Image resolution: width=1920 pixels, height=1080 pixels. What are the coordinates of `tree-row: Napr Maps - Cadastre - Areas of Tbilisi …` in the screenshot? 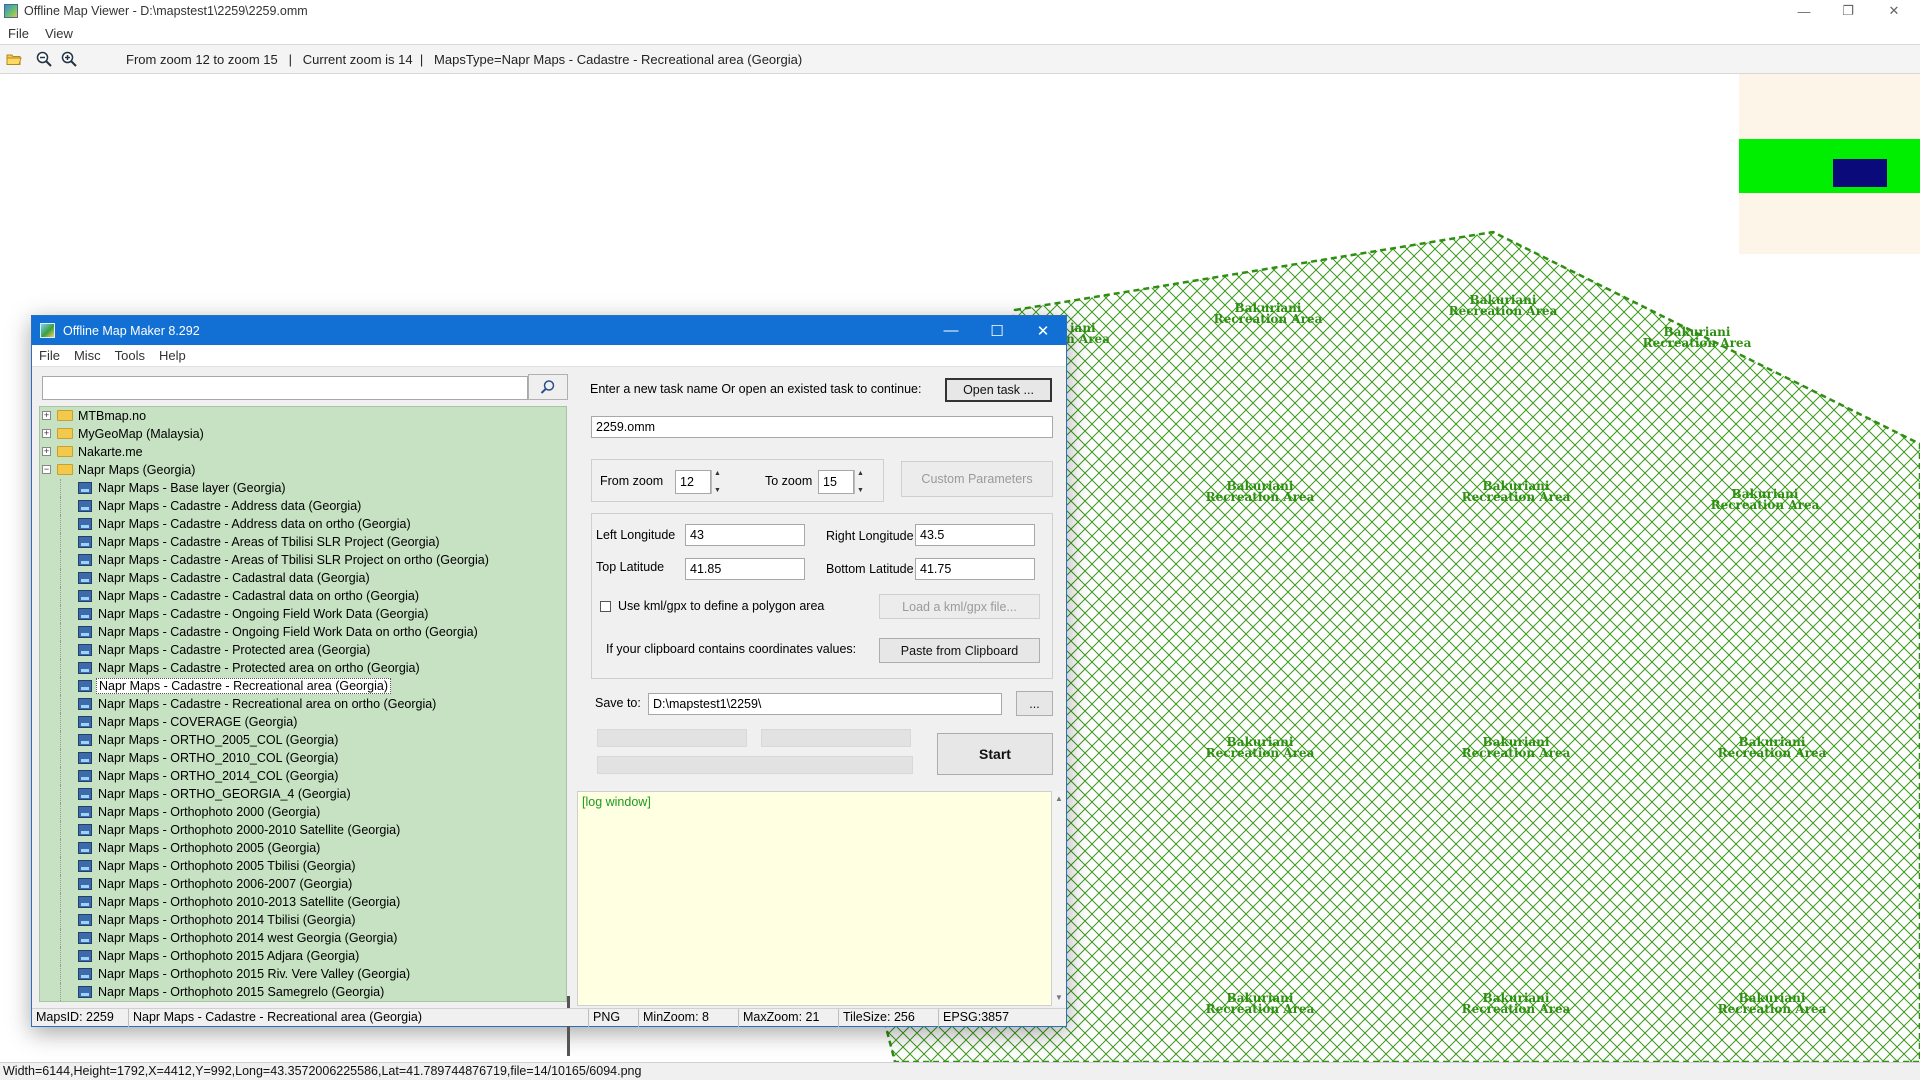 It's located at (303, 542).